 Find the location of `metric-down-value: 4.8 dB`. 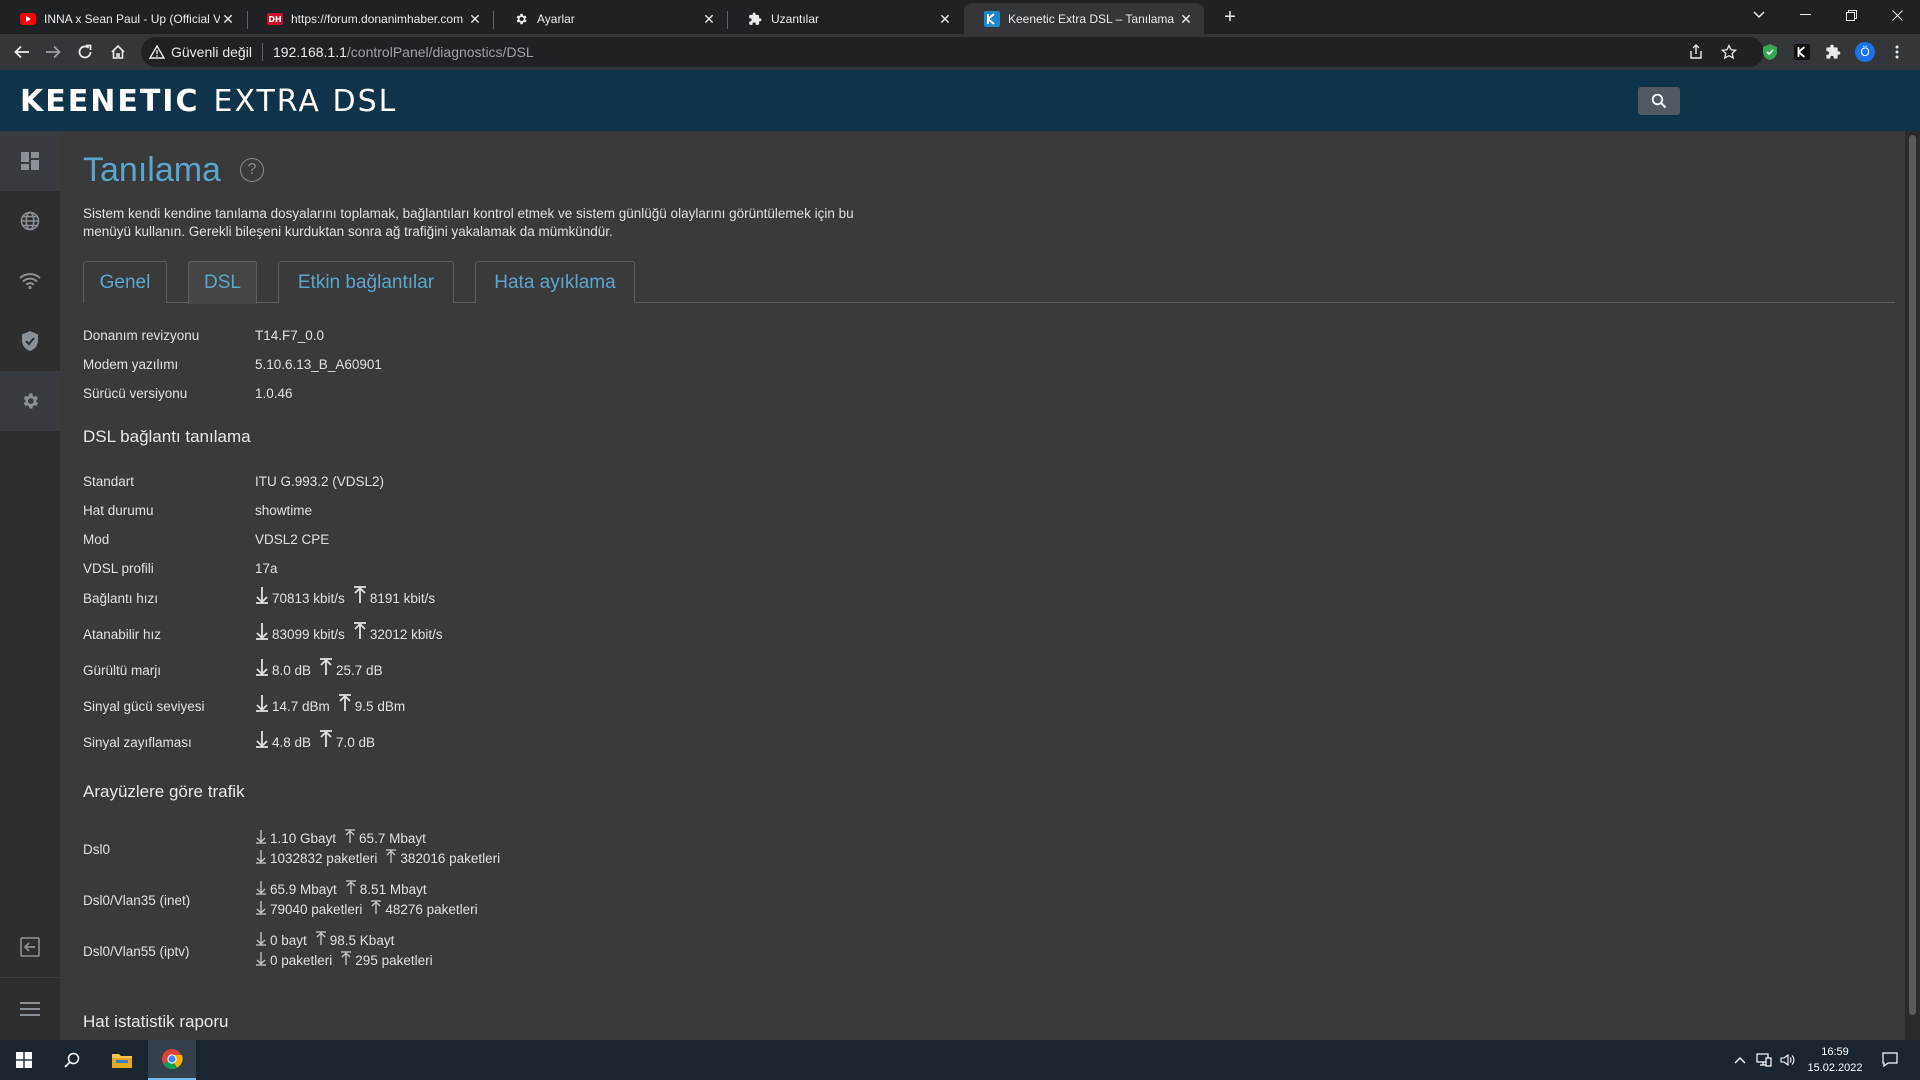

metric-down-value: 4.8 dB is located at coordinates (292, 742).